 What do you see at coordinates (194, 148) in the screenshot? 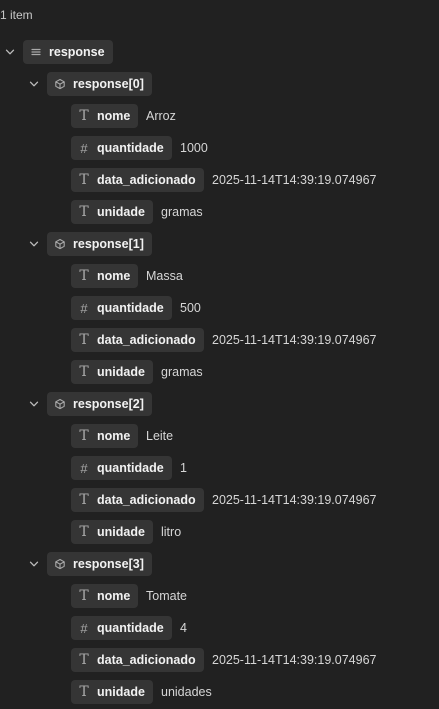
I see `field-value: 1000` at bounding box center [194, 148].